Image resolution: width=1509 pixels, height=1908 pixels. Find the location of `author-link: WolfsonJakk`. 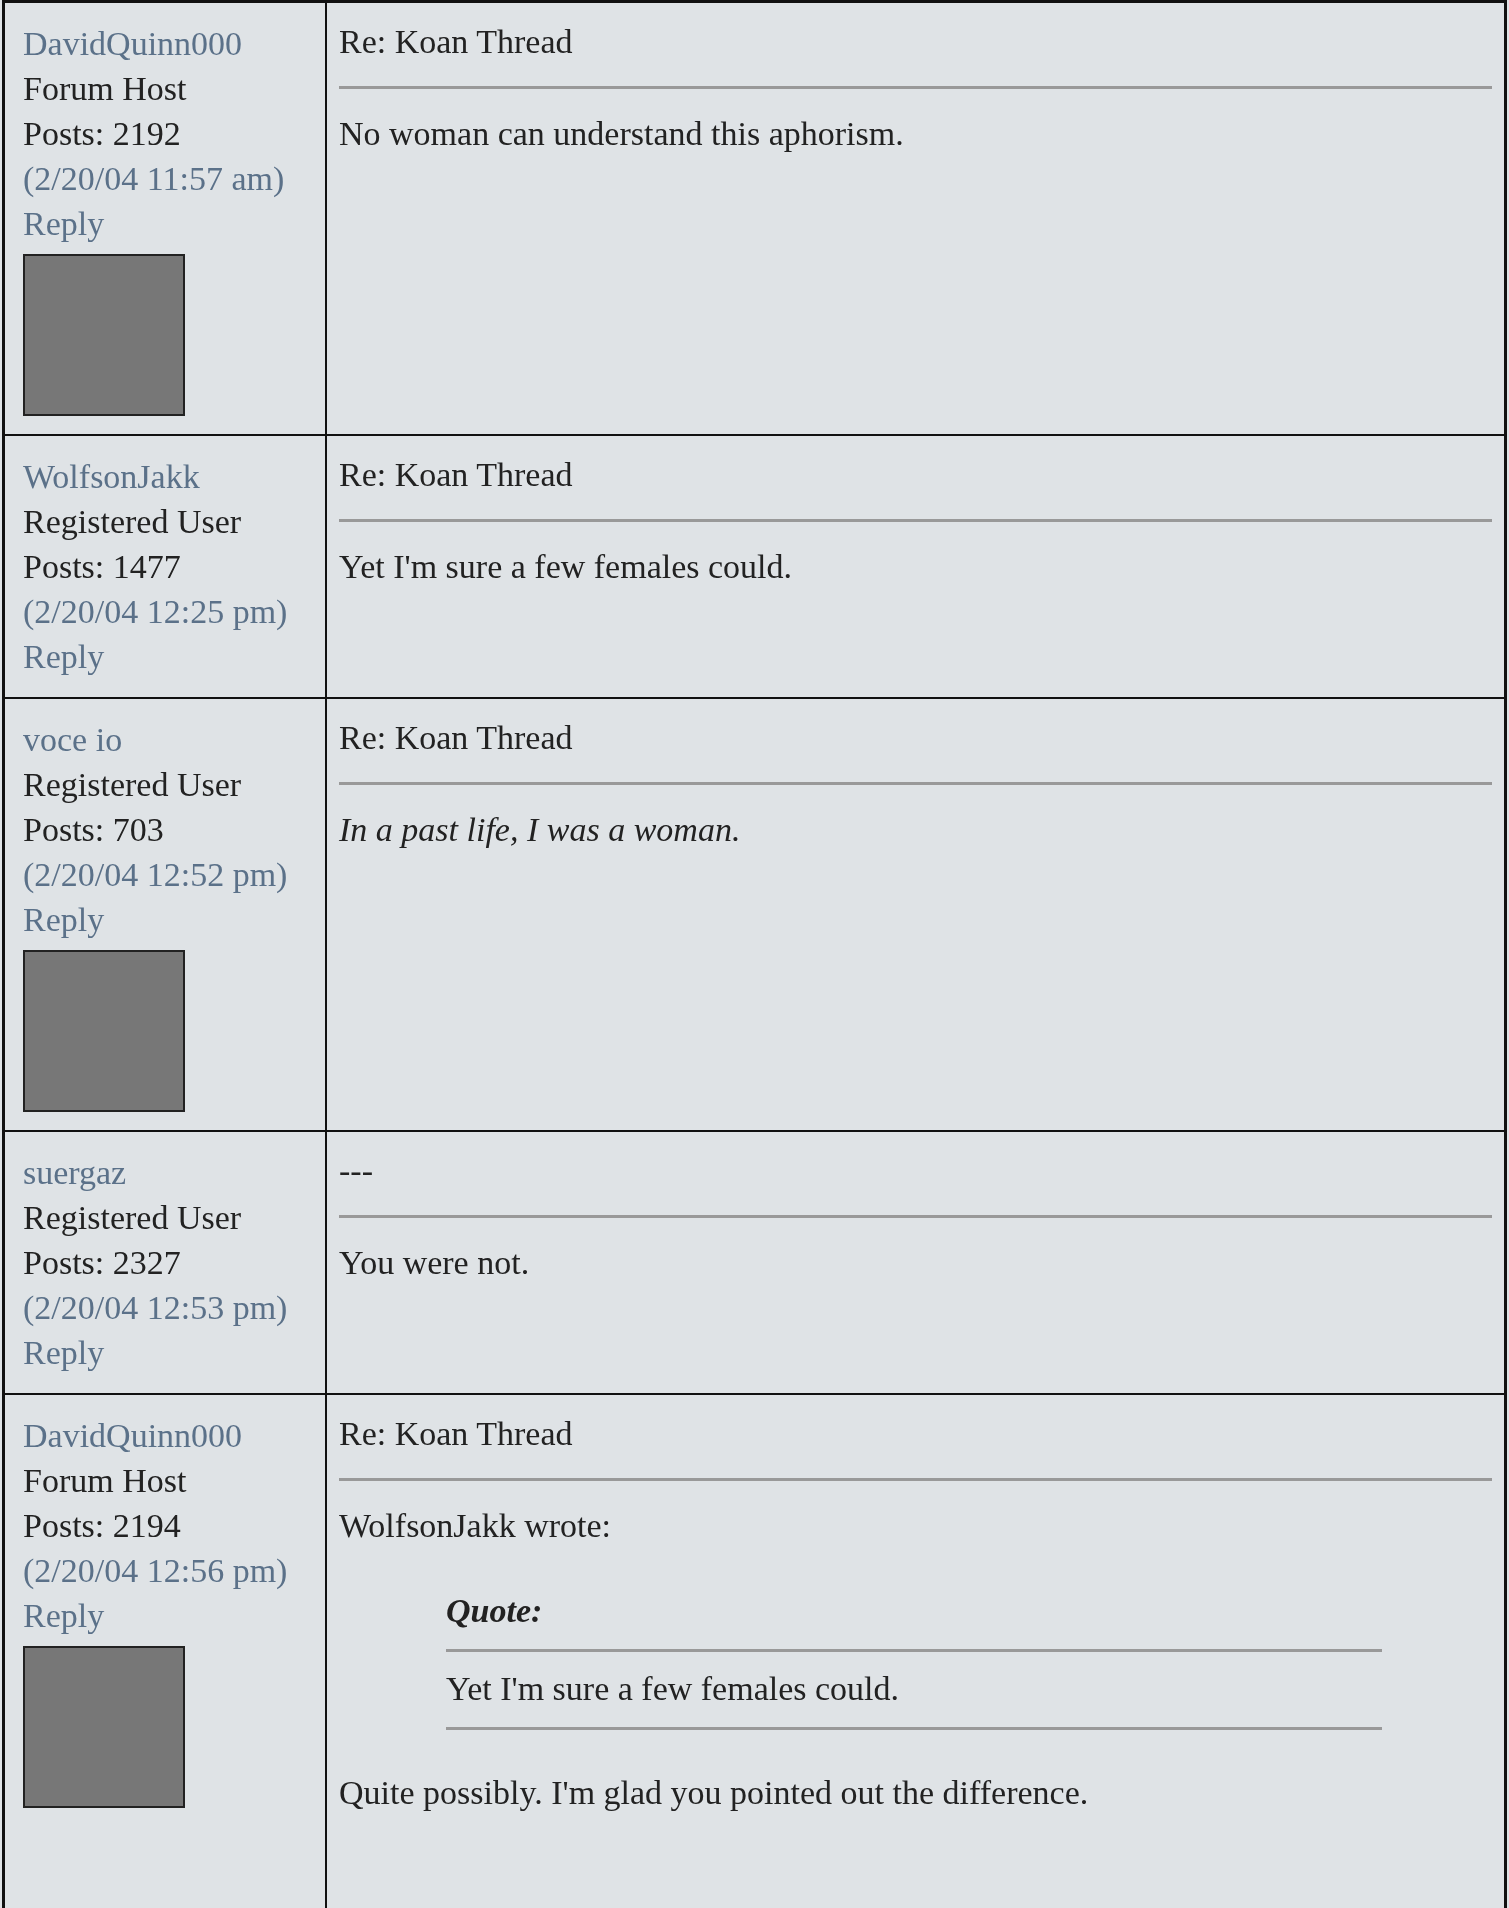

author-link: WolfsonJakk is located at coordinates (169, 476).